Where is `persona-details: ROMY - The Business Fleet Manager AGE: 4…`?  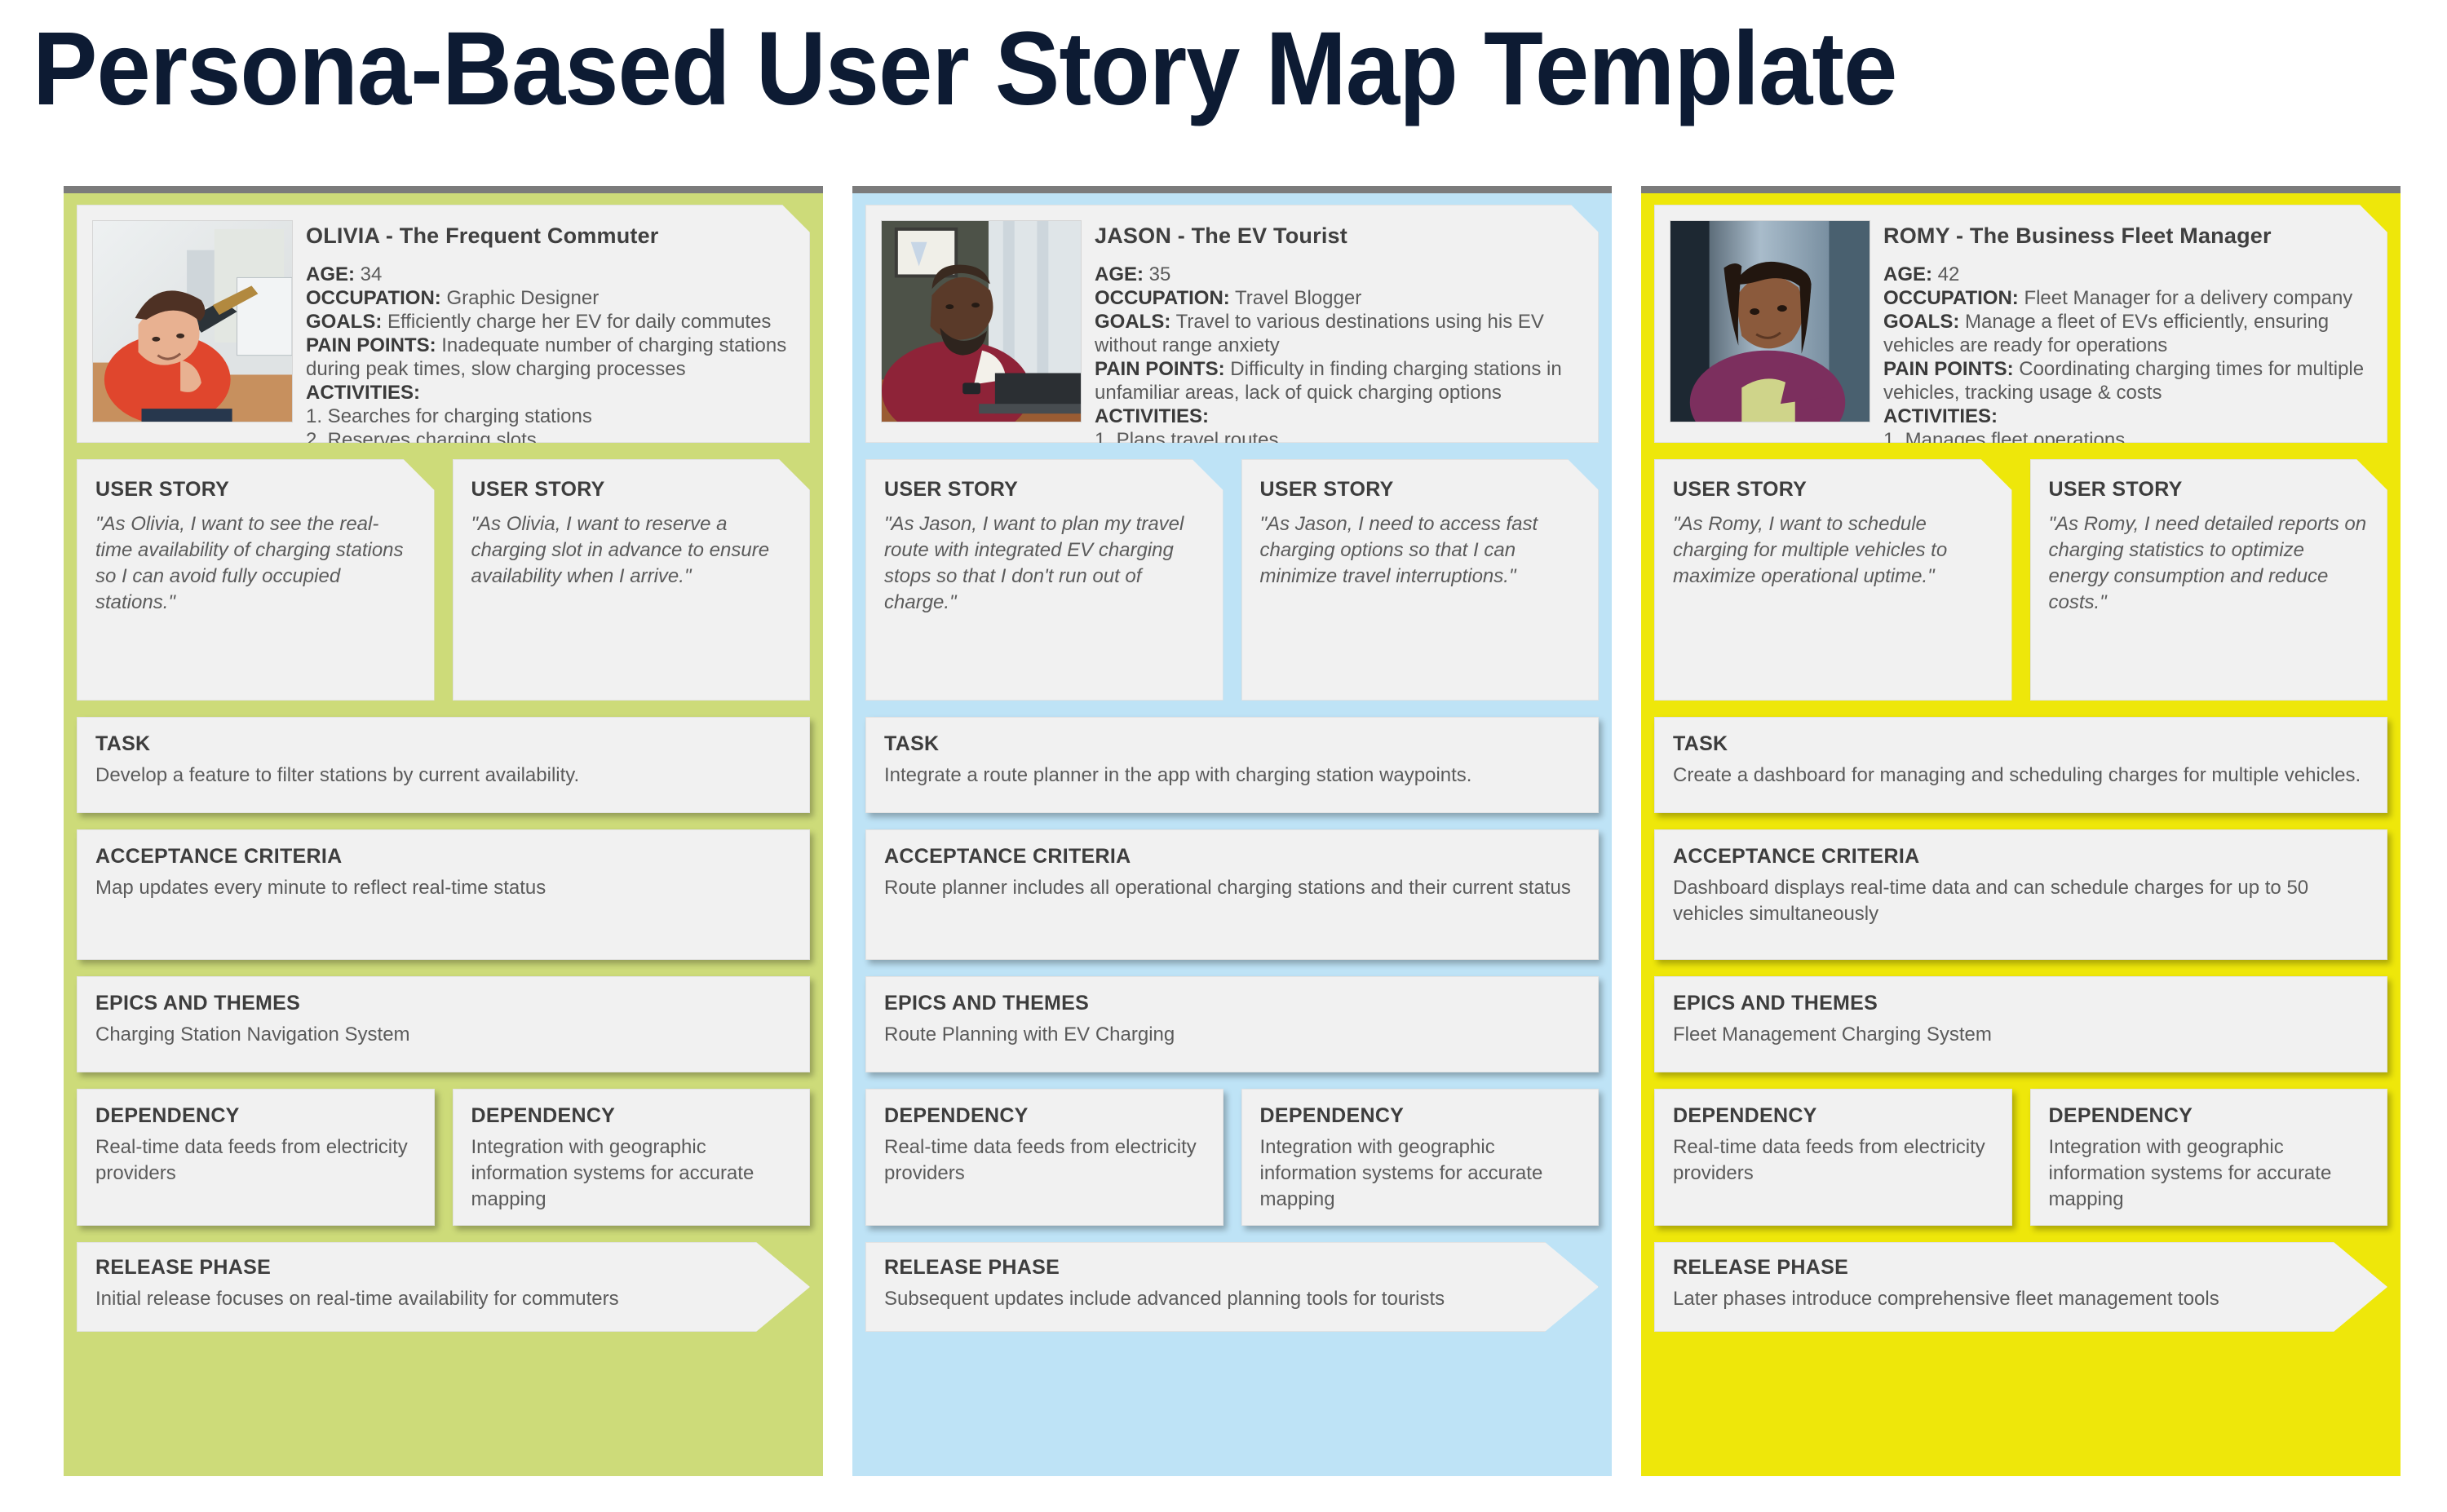 persona-details: ROMY - The Business Fleet Manager AGE: 4… is located at coordinates (2126, 327).